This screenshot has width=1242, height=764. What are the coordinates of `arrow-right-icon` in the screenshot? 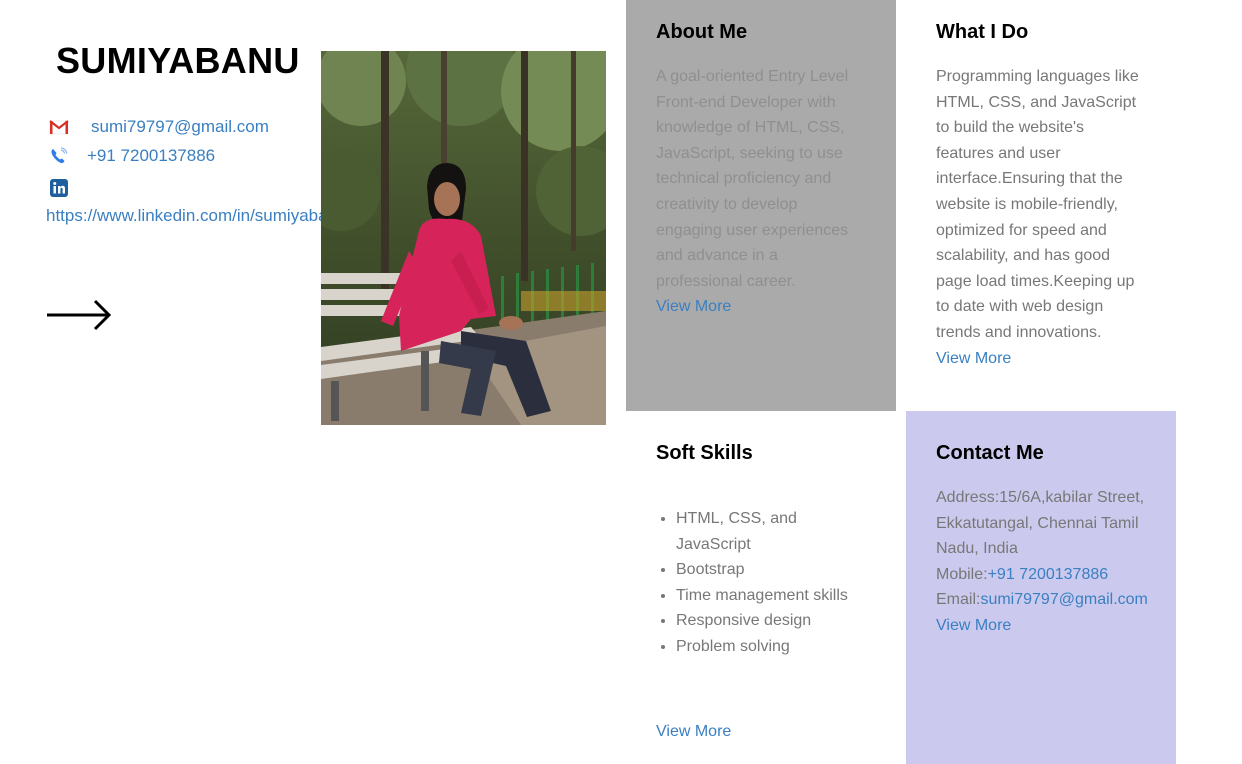 It's located at (79, 315).